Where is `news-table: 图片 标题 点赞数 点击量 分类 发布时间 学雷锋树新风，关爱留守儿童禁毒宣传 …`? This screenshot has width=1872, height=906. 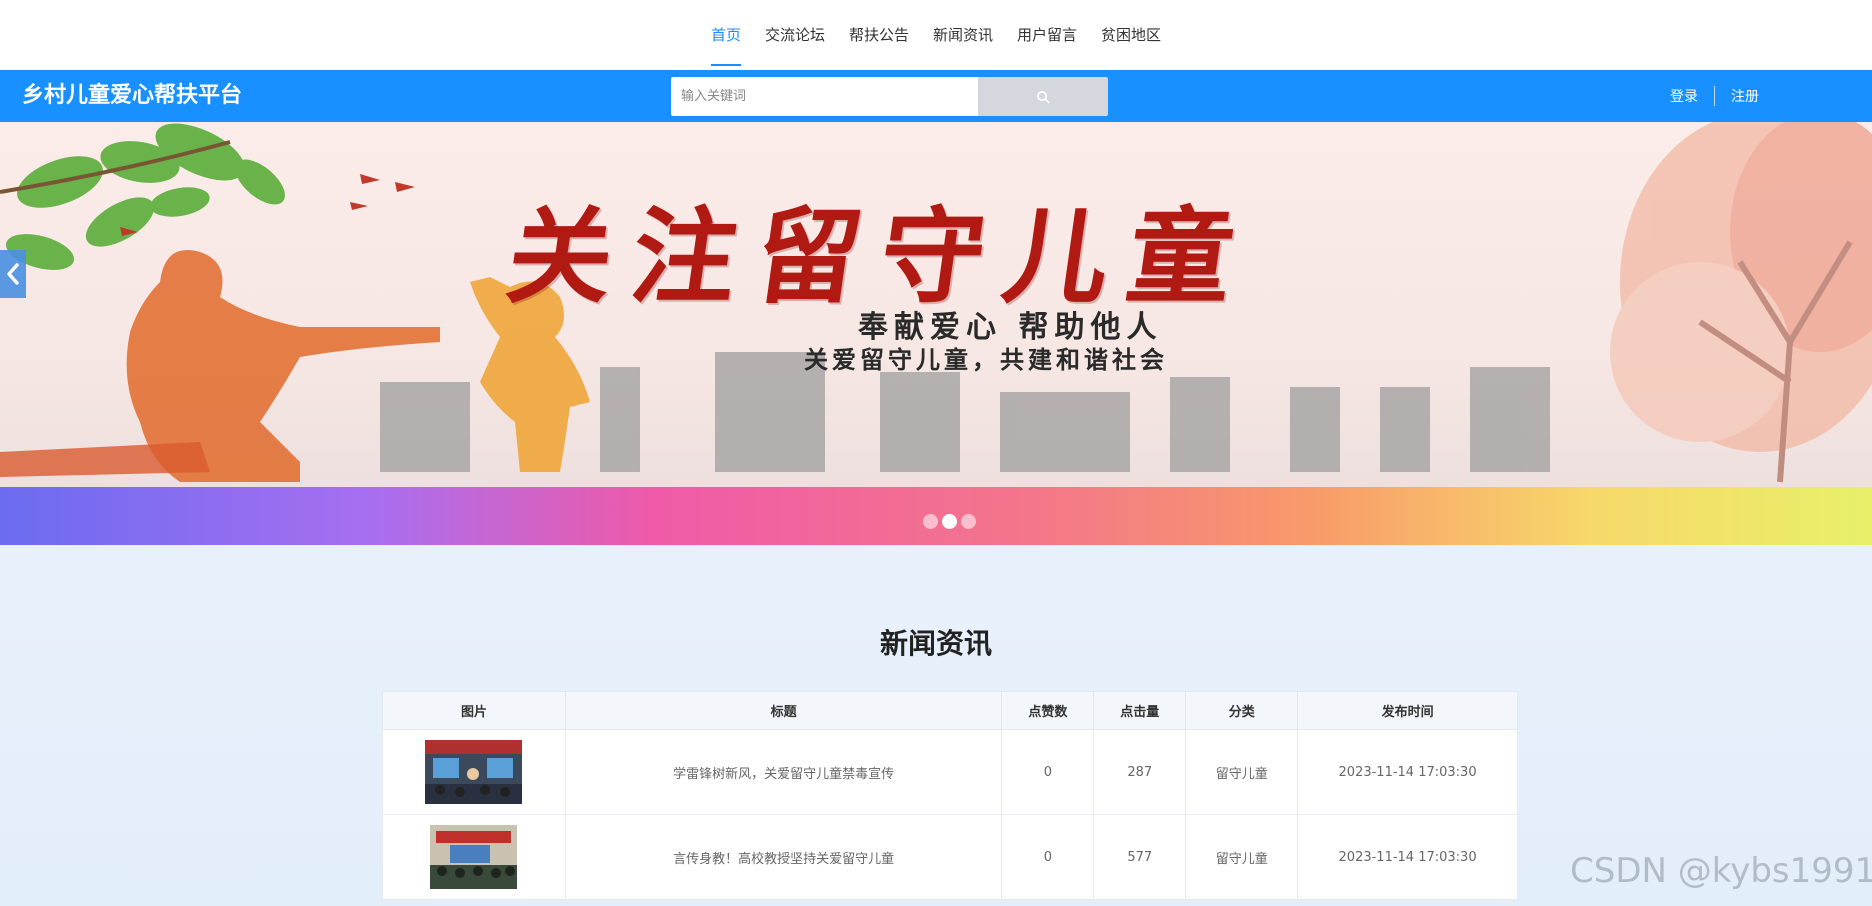 news-table: 图片 标题 点赞数 点击量 分类 发布时间 学雷锋树新风，关爱留守儿童禁毒宣传 … is located at coordinates (950, 795).